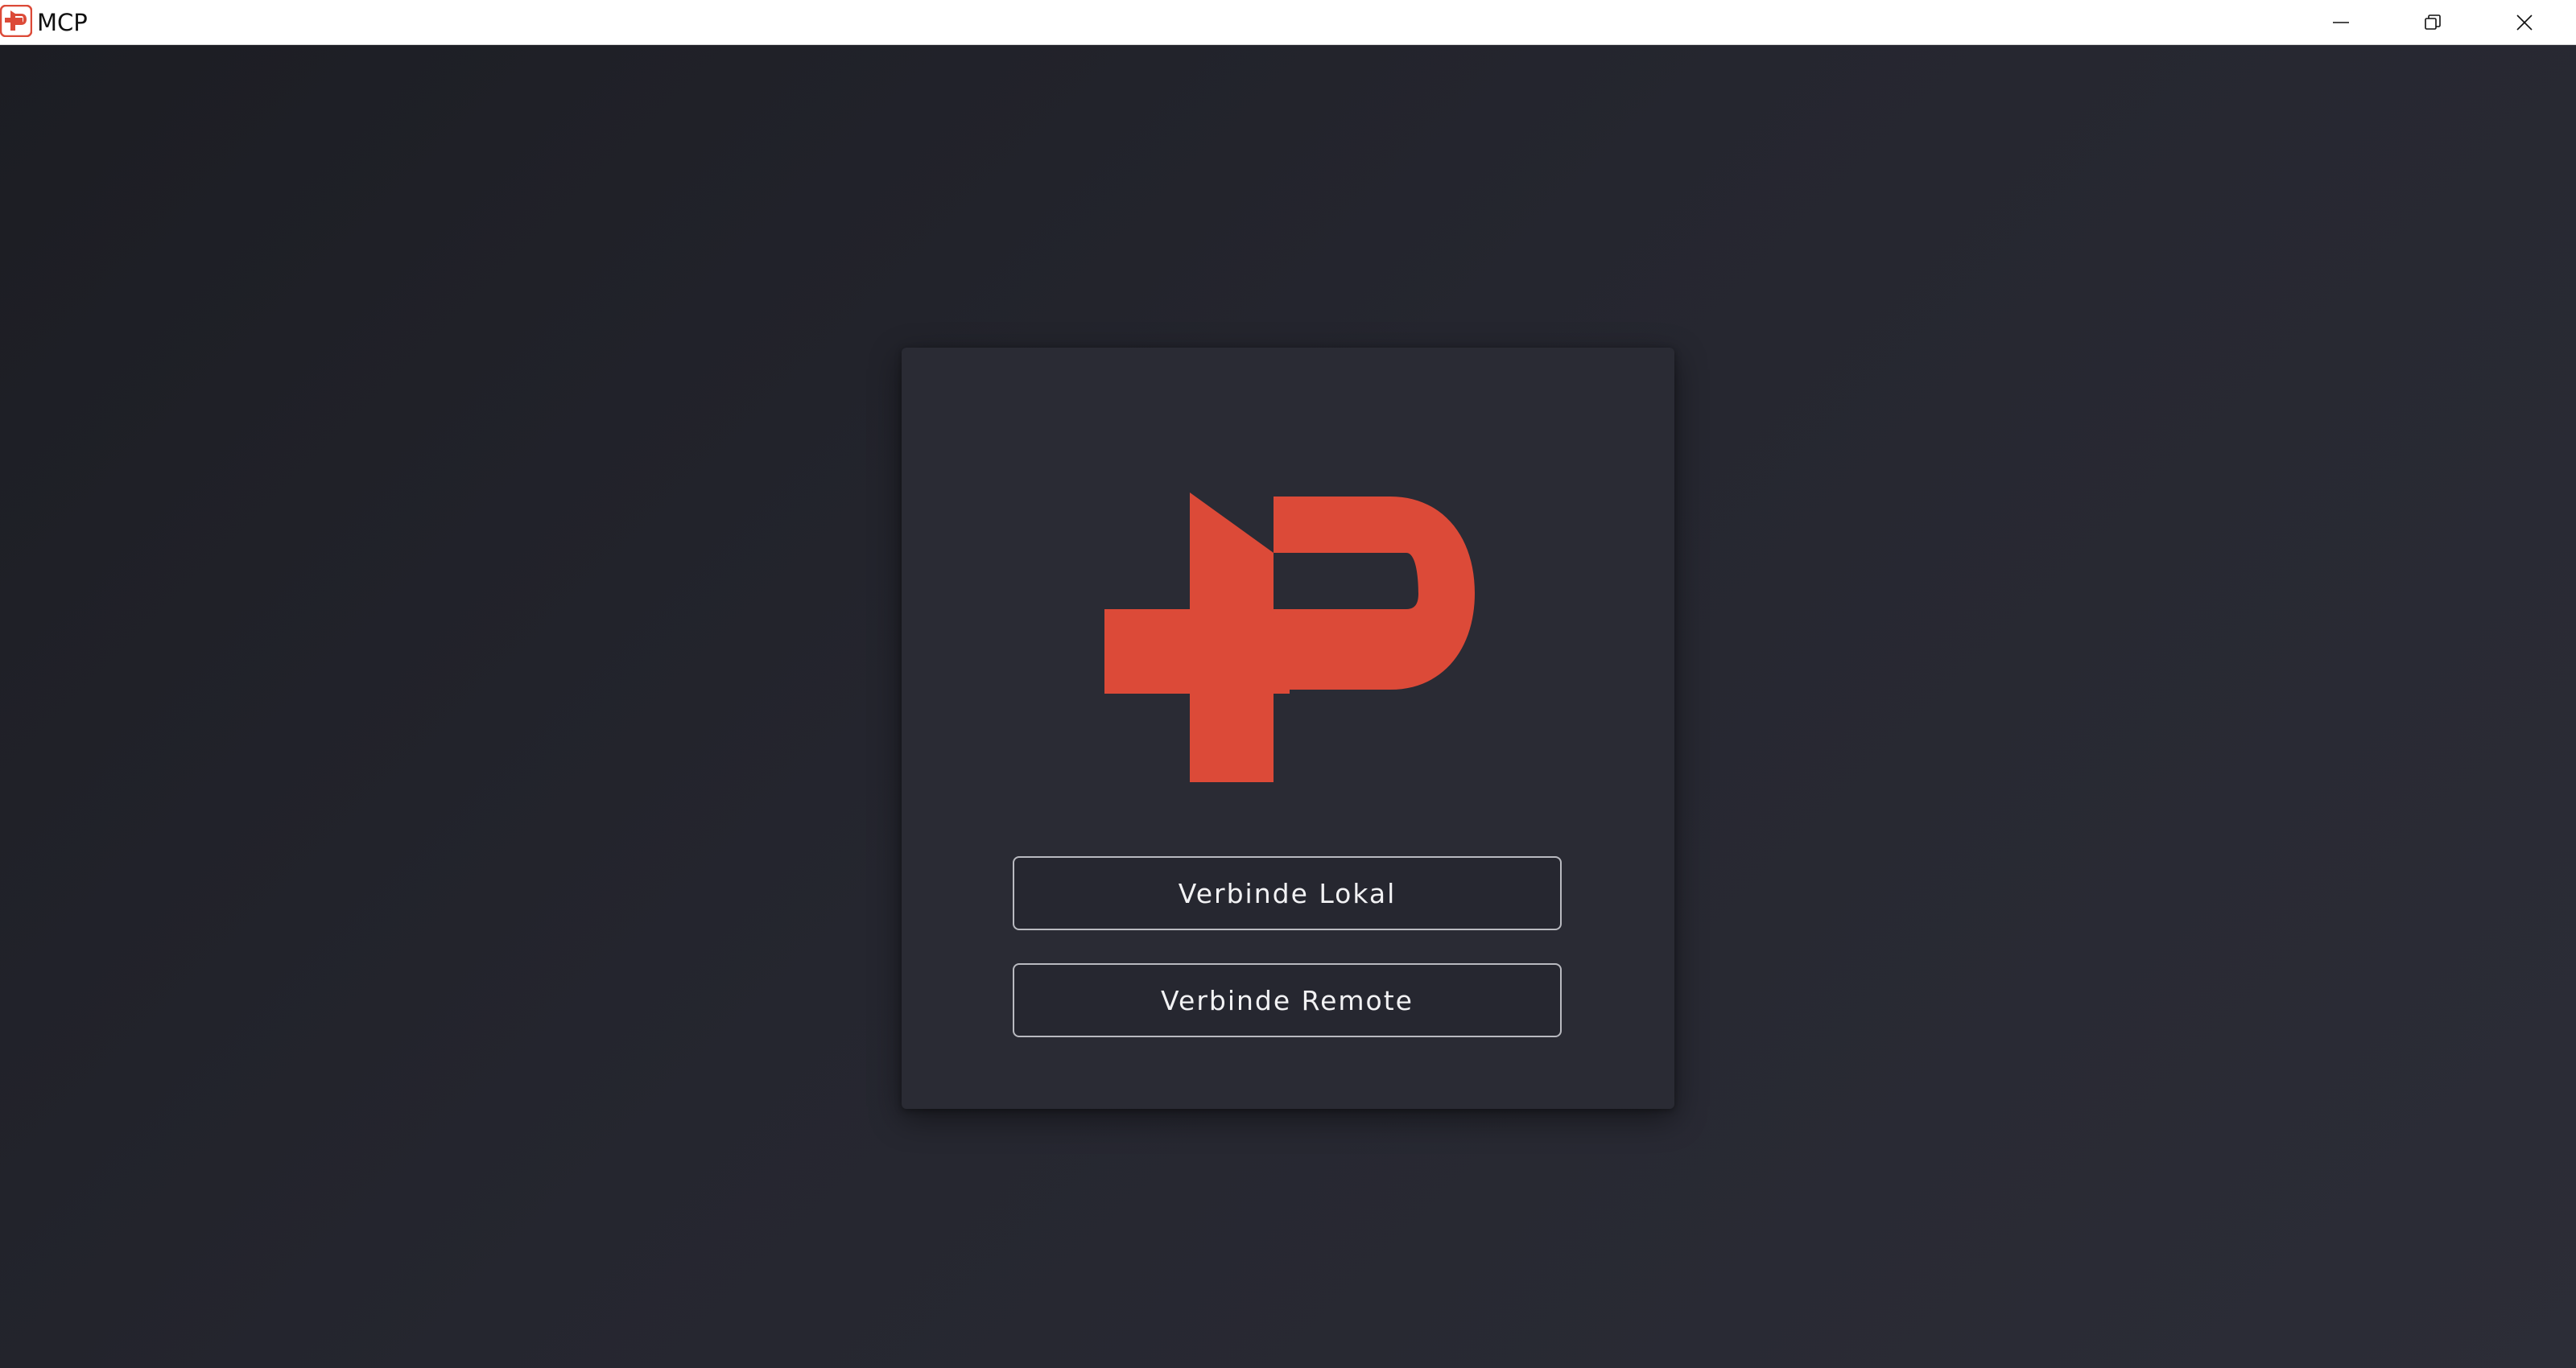 This screenshot has width=2576, height=1368. What do you see at coordinates (1287, 1000) in the screenshot?
I see `connect-remote-button: Verbinde Remote` at bounding box center [1287, 1000].